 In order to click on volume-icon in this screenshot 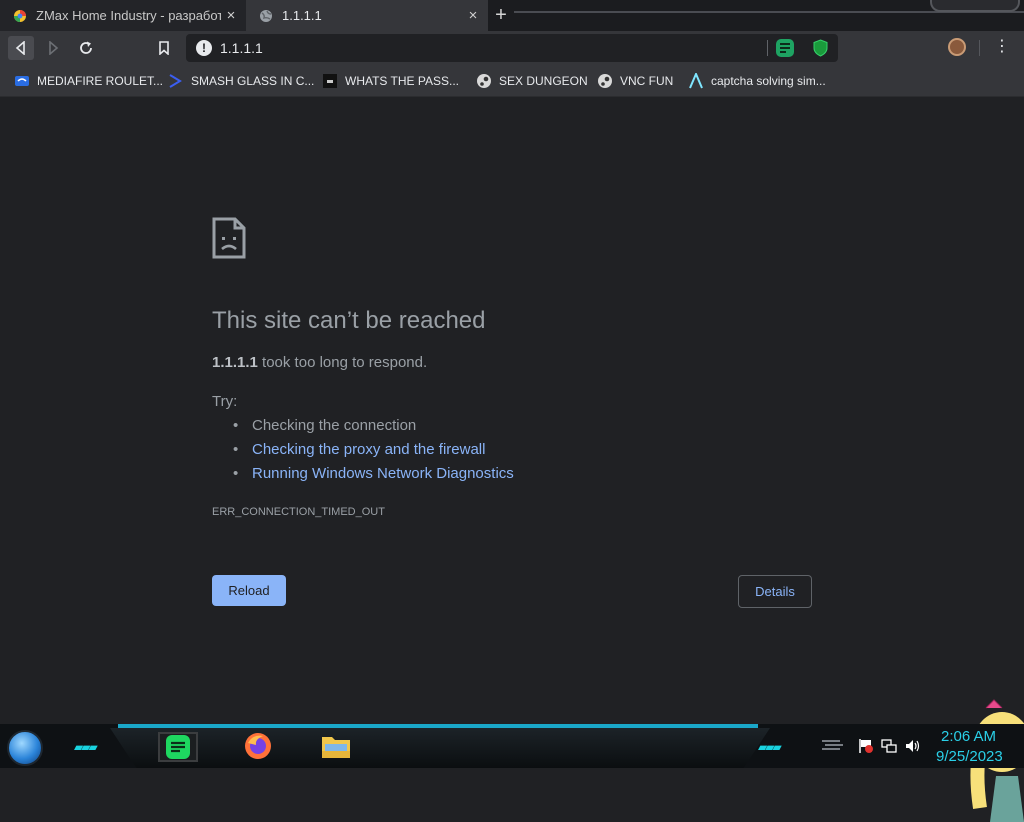, I will do `click(913, 747)`.